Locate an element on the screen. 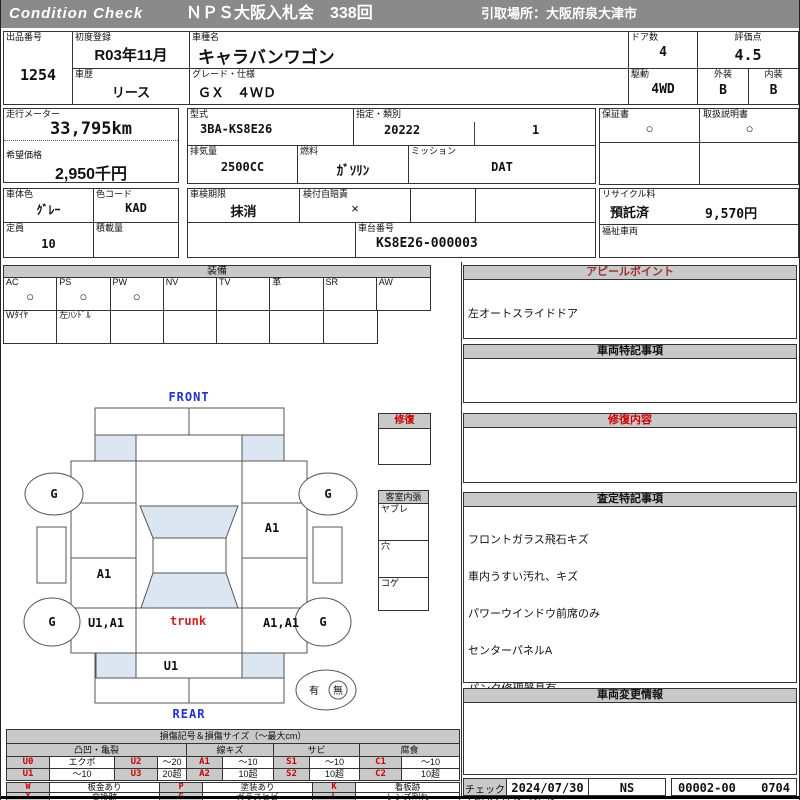 The height and width of the screenshot is (800, 800). left-taillight is located at coordinates (116, 665).